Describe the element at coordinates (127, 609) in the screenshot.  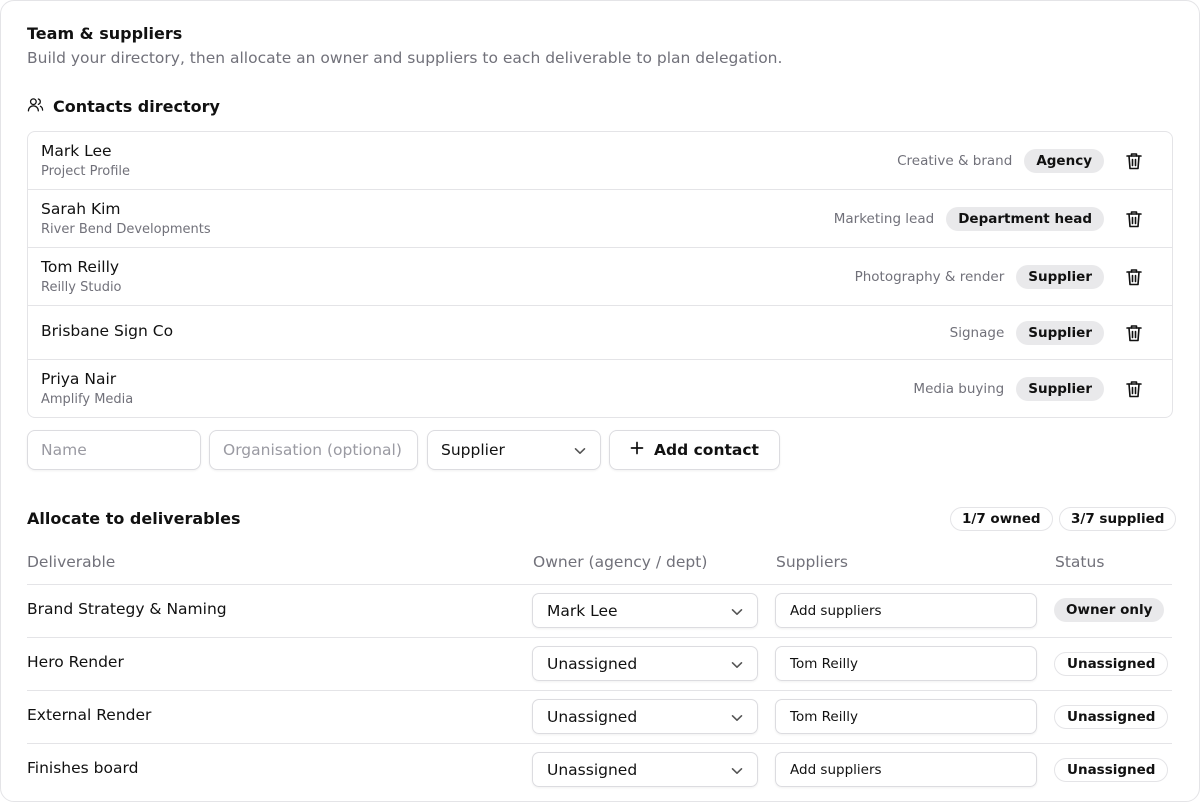
I see `deliverable-name: Brand Strategy & Naming` at that location.